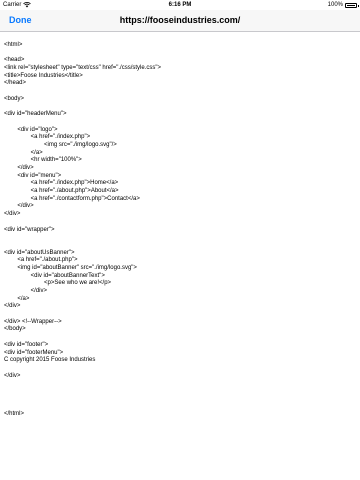 Image resolution: width=360 pixels, height=480 pixels. I want to click on status-bar: Carrier 6:16 PM 100%, so click(180, 5).